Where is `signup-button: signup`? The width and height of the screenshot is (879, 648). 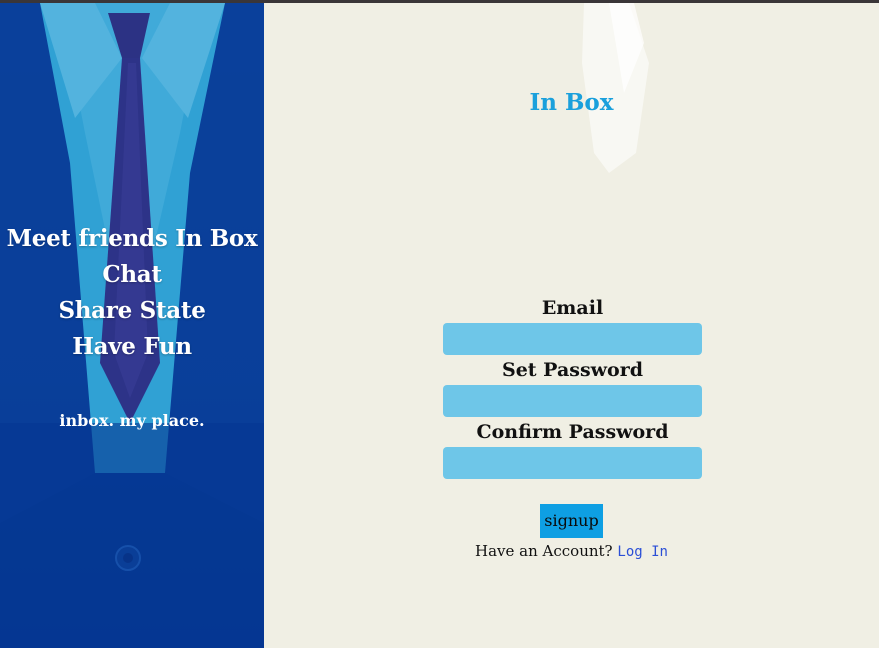 signup-button: signup is located at coordinates (571, 521).